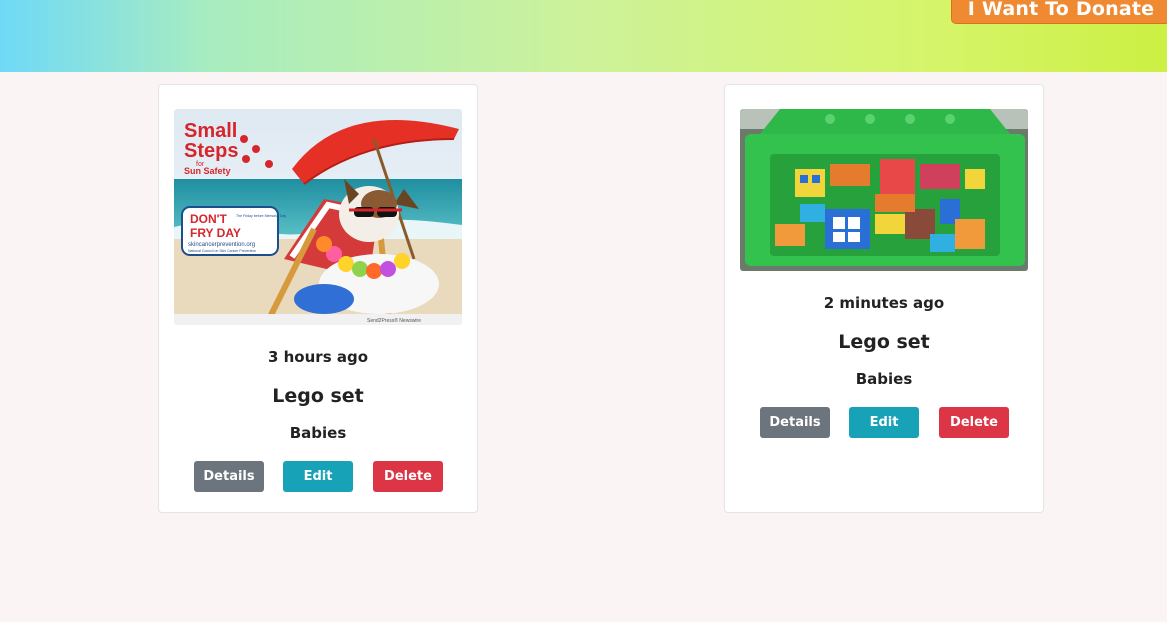 Image resolution: width=1167 pixels, height=622 pixels. Describe the element at coordinates (209, 219) in the screenshot. I see `svg-text: DON'T` at that location.